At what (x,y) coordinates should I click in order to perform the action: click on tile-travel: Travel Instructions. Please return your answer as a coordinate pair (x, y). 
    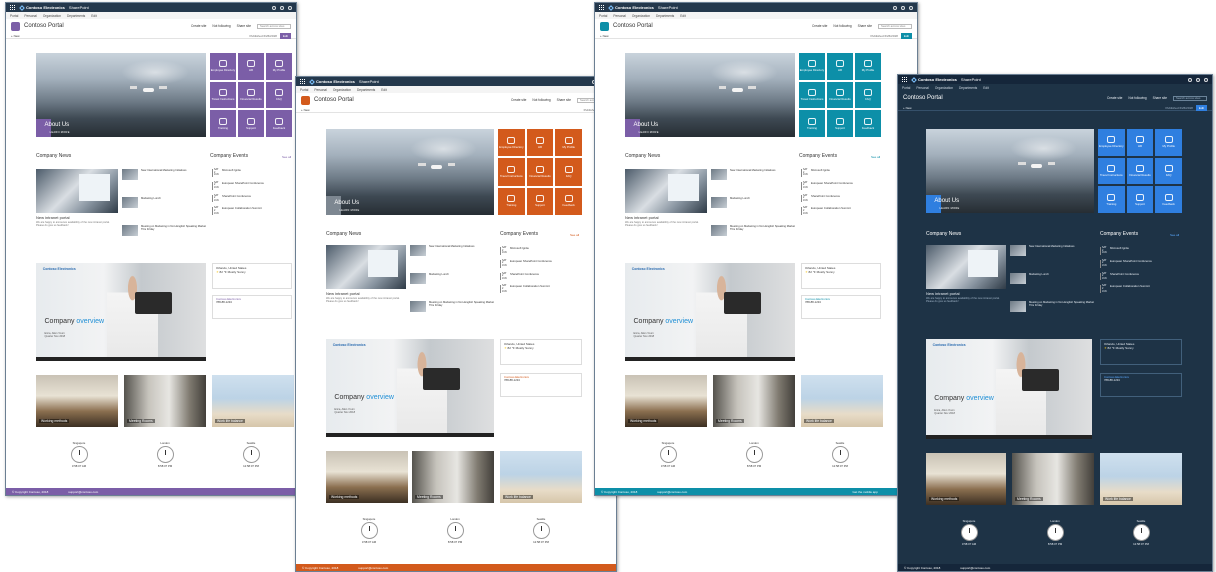
    Looking at the image, I should click on (511, 172).